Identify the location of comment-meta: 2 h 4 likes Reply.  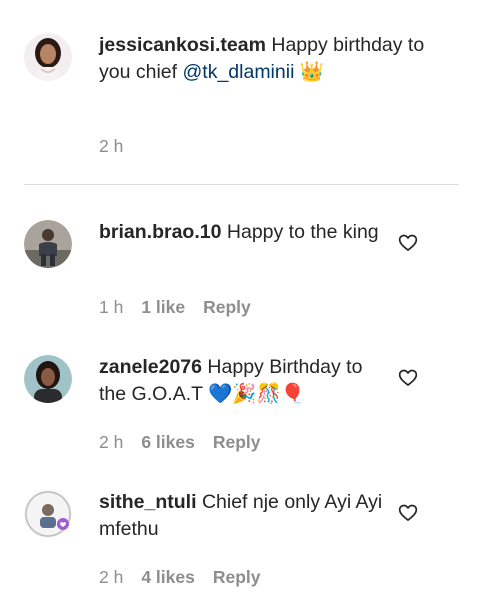
(180, 577).